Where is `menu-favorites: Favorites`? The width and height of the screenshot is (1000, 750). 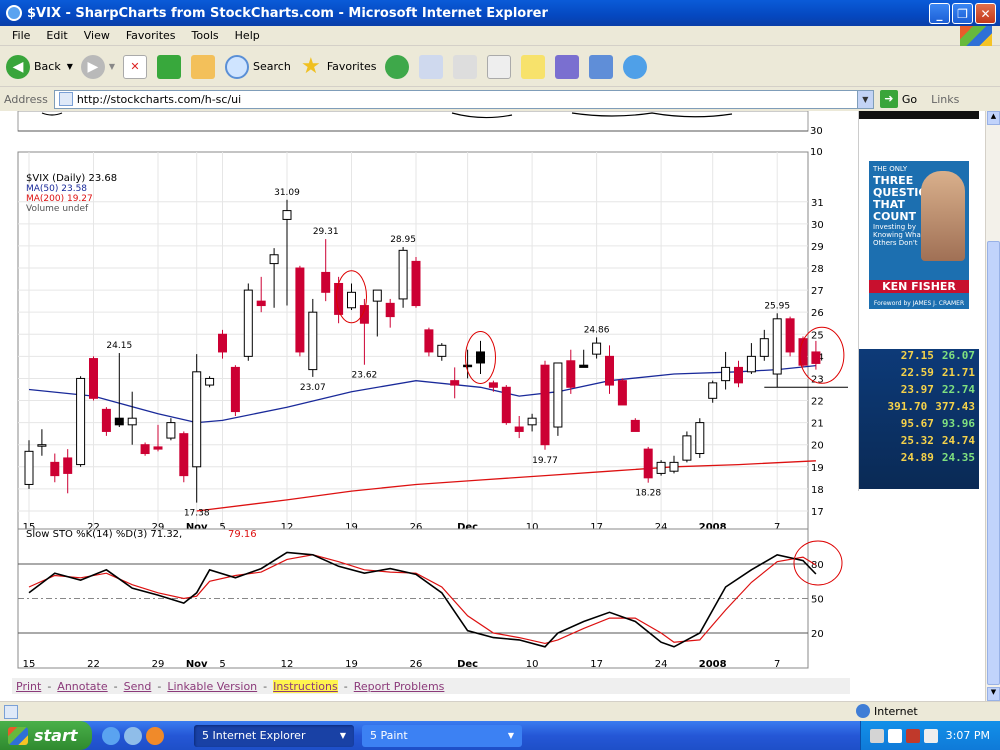 menu-favorites: Favorites is located at coordinates (151, 35).